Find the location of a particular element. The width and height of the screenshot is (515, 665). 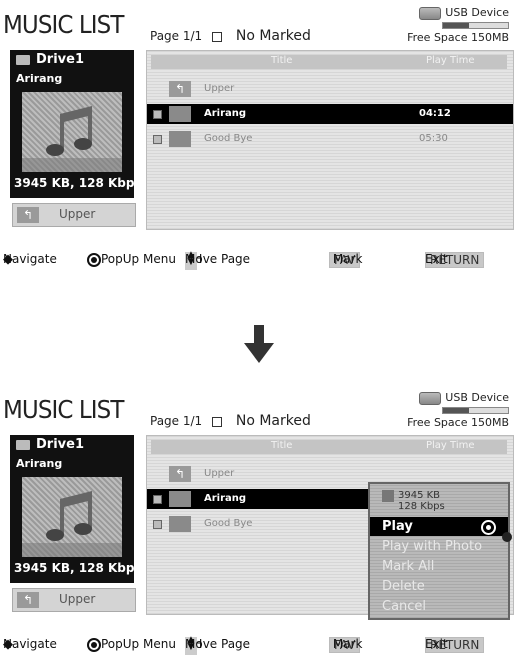

popup-item-play: Play is located at coordinates (439, 526).